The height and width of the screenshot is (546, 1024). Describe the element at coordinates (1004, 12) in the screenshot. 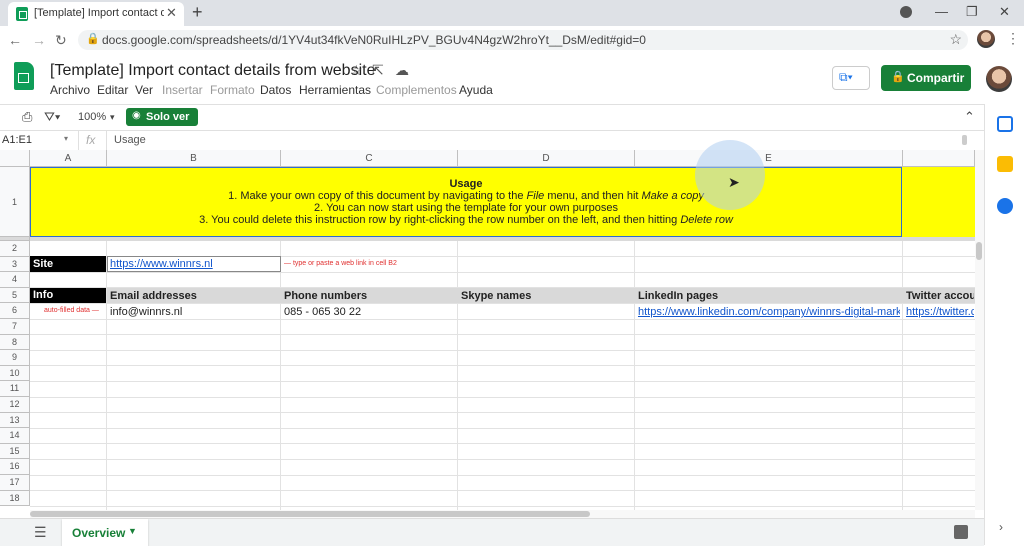

I see `close-window-button: ✕` at that location.